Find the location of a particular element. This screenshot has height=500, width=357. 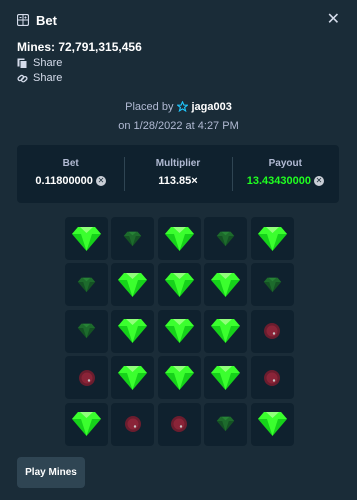

modal-header: Bet ✕ is located at coordinates (178, 20).